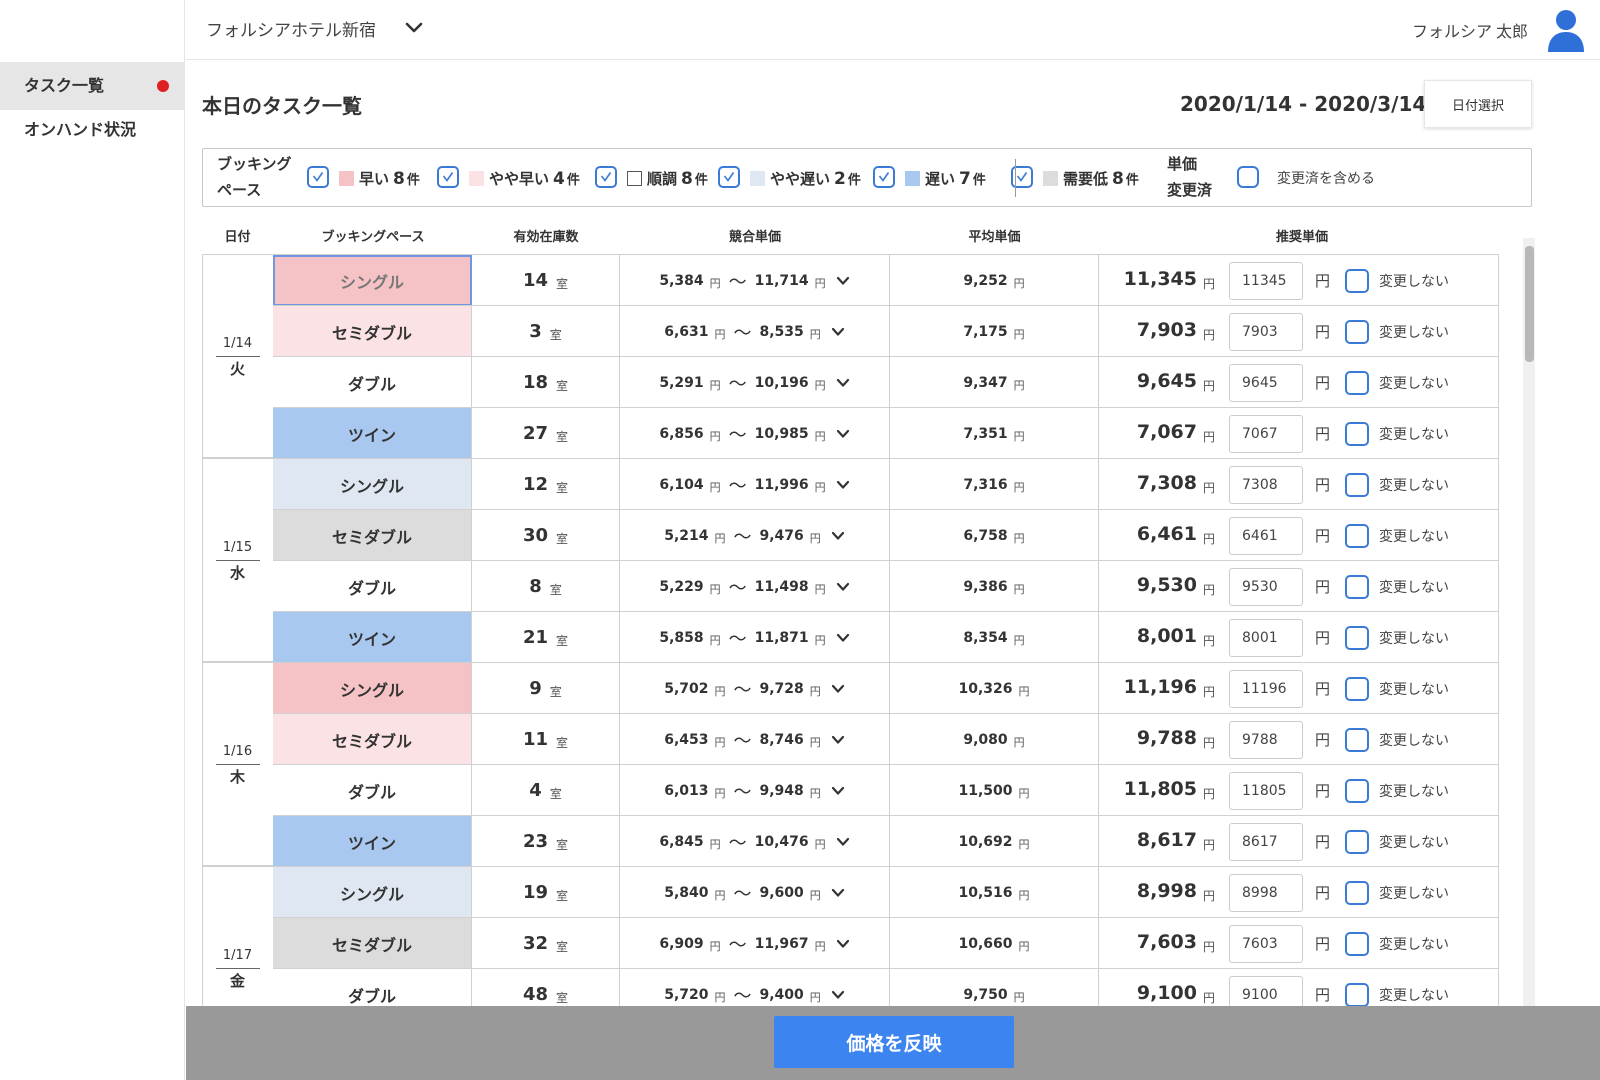 The height and width of the screenshot is (1080, 1600). I want to click on price-input: 11196, so click(1266, 689).